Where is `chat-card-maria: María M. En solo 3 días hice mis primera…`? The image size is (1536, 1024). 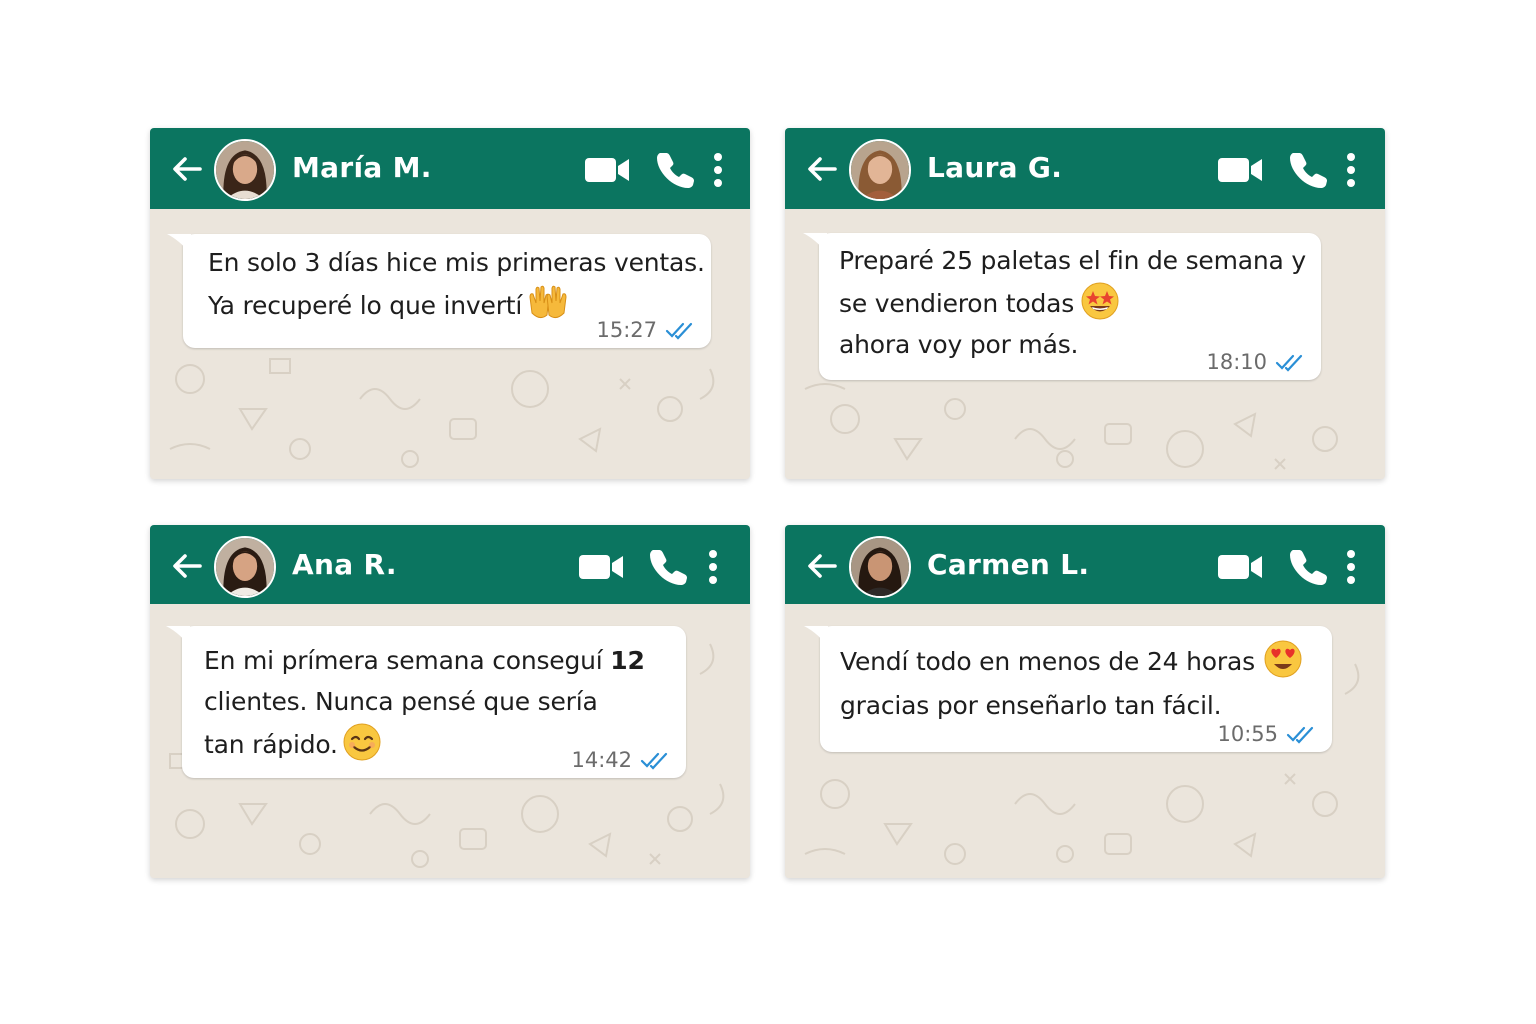
chat-card-maria: María M. En solo 3 días hice mis primera… is located at coordinates (450, 303).